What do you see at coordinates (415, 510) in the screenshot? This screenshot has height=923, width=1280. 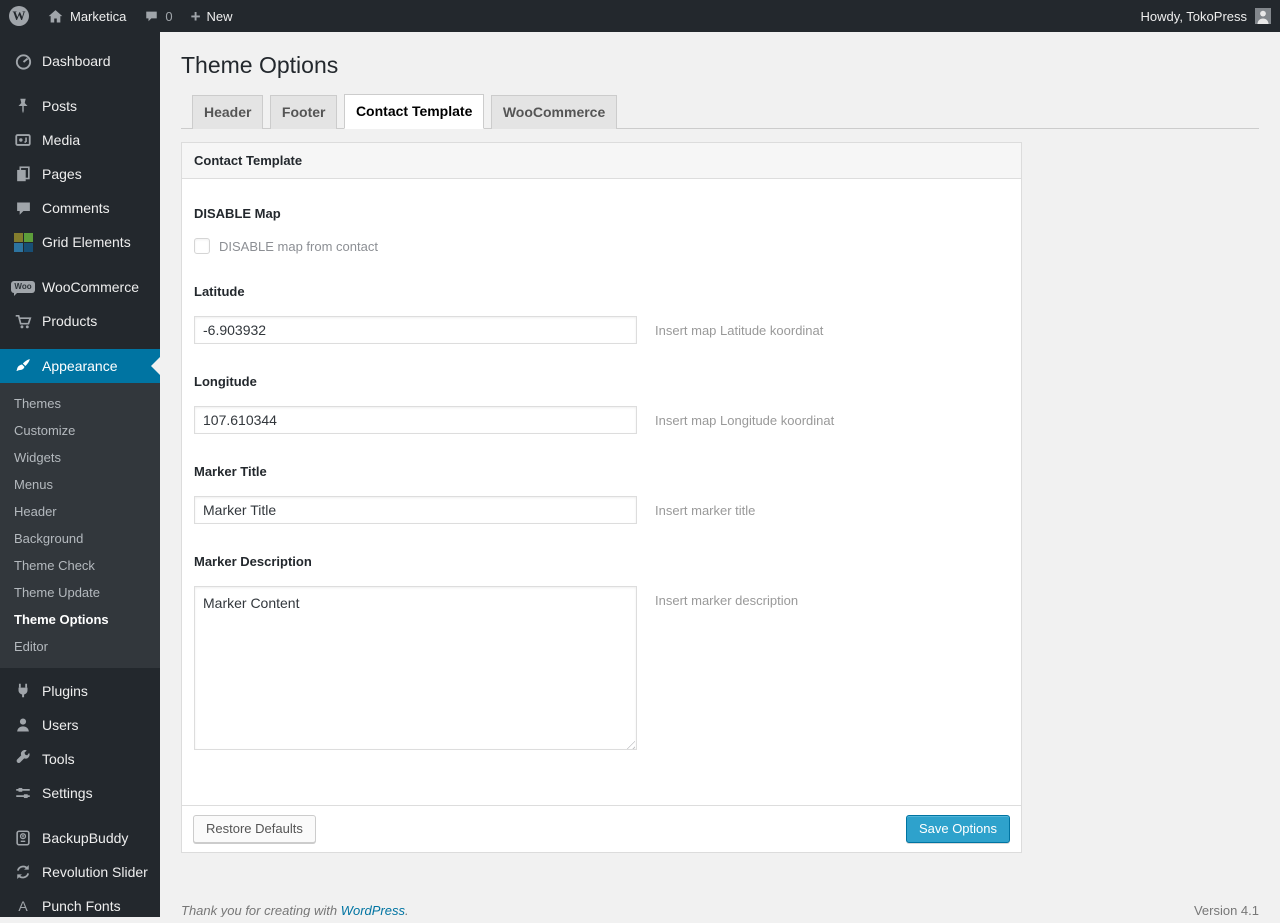 I see `marker-title-input` at bounding box center [415, 510].